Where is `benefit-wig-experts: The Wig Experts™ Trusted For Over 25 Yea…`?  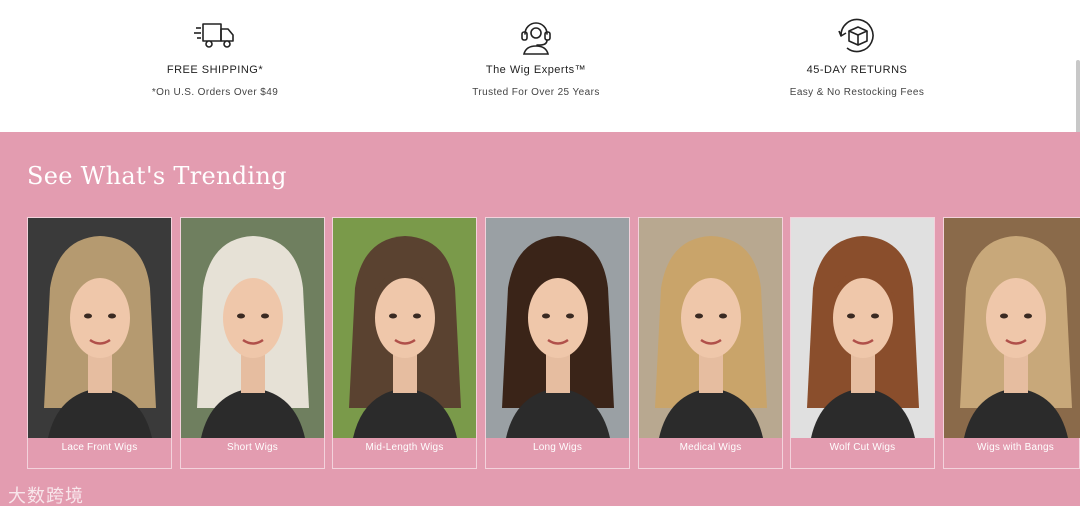
benefit-wig-experts: The Wig Experts™ Trusted For Over 25 Yea… is located at coordinates (536, 56).